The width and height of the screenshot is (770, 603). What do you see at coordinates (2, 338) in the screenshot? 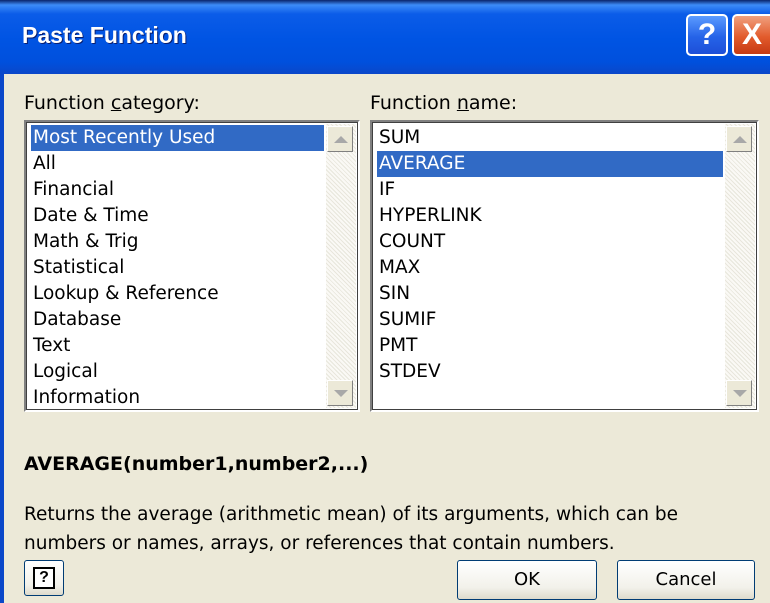
I see `window-border` at bounding box center [2, 338].